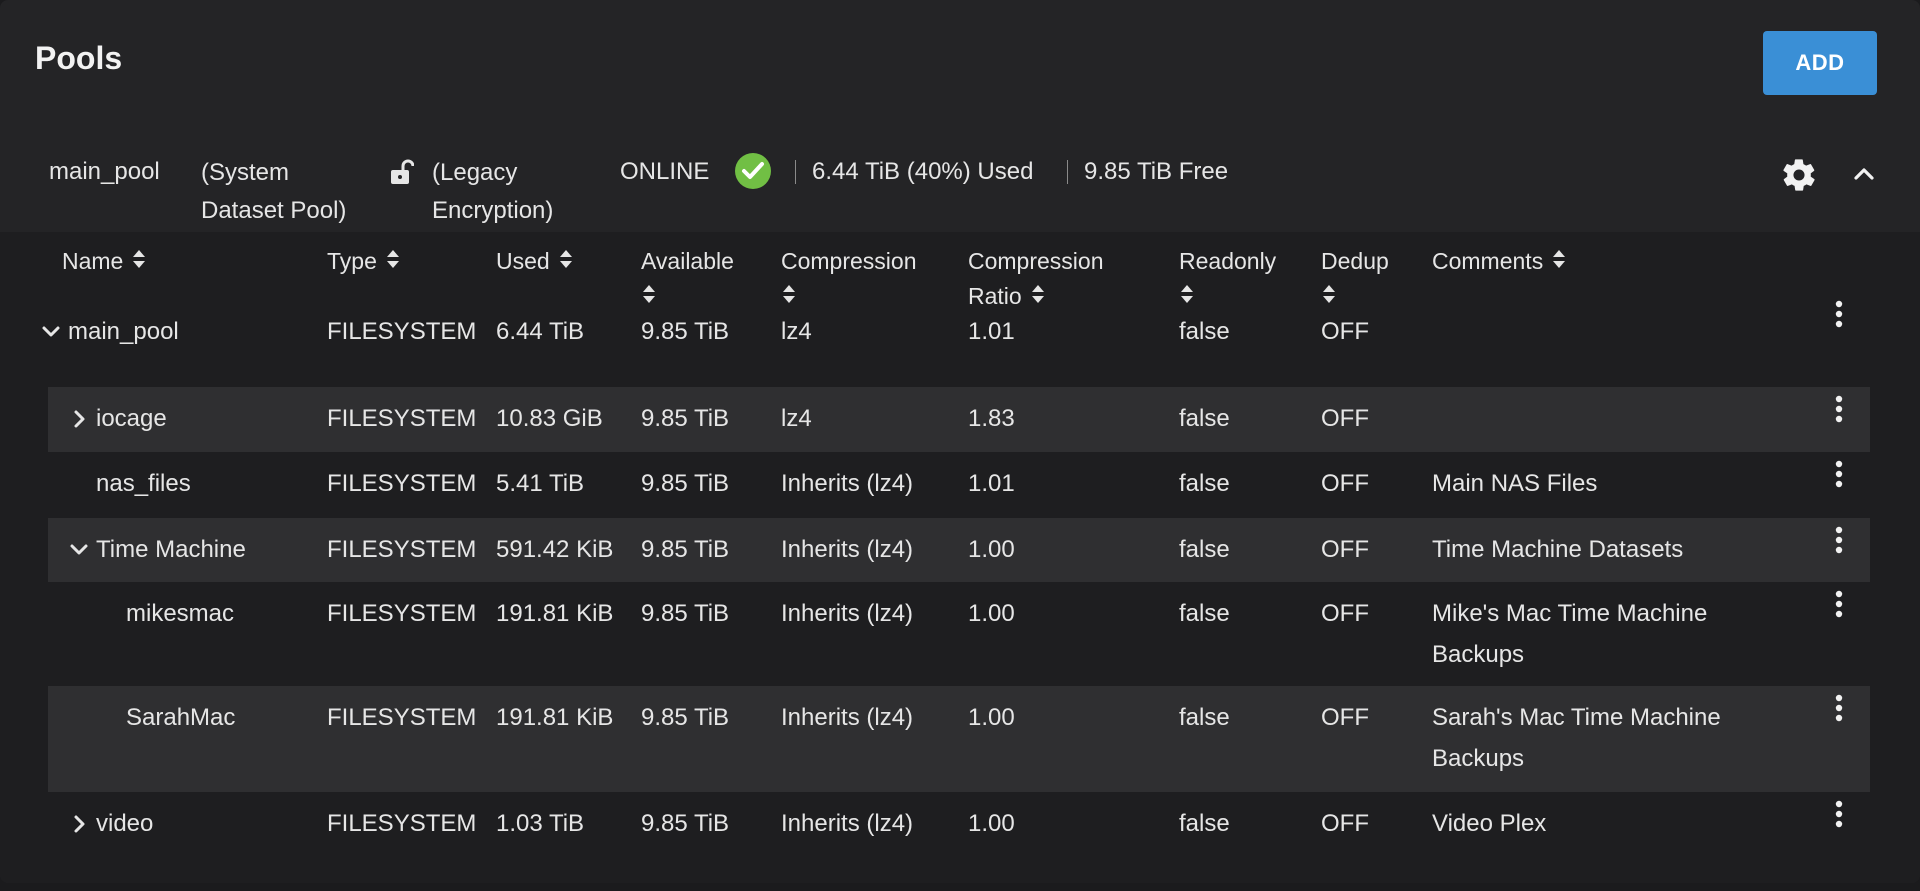  Describe the element at coordinates (687, 261) in the screenshot. I see `header-label: Available` at that location.